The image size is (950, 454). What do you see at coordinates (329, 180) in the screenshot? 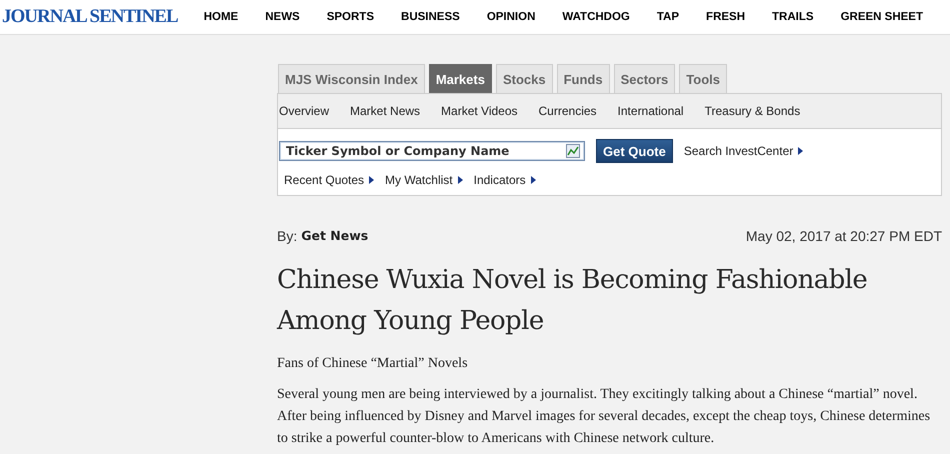
I see `quote-link: Recent Quotes` at bounding box center [329, 180].